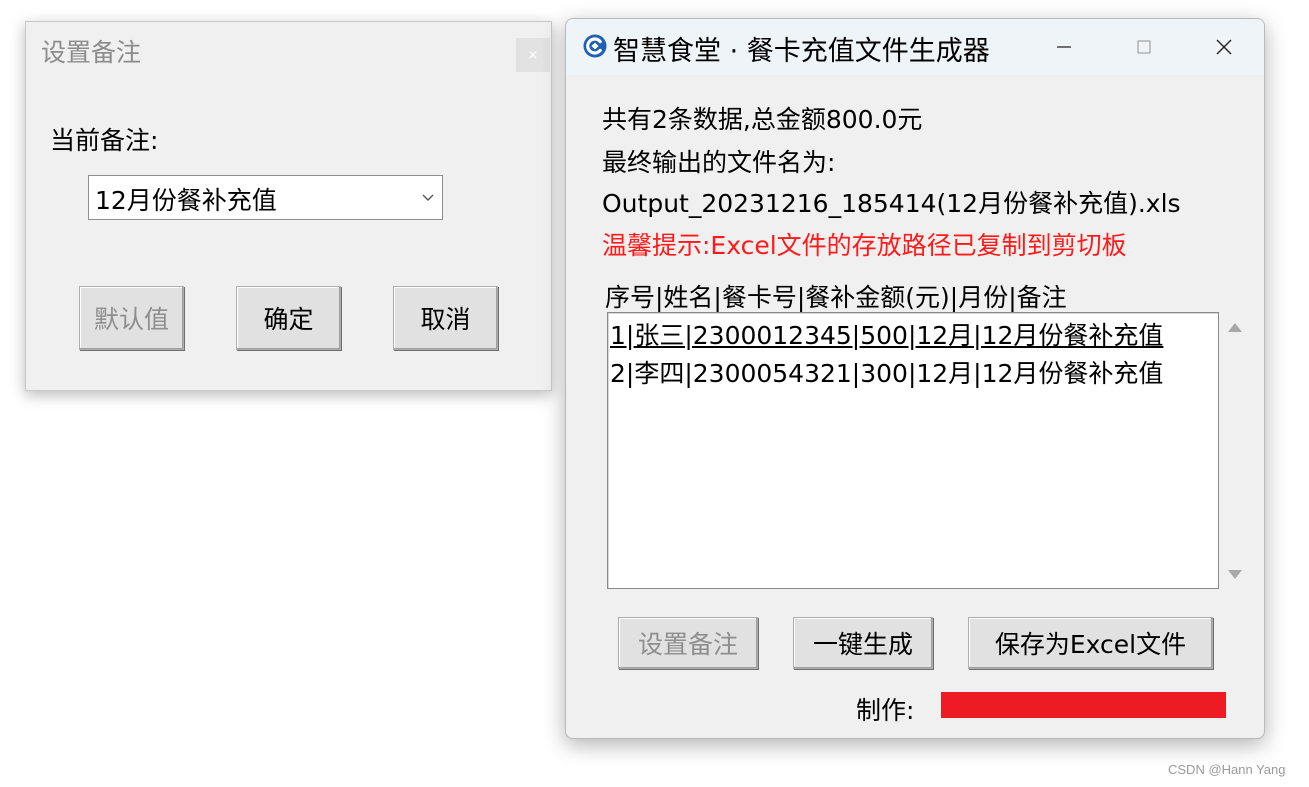 The image size is (1309, 787). Describe the element at coordinates (186, 200) in the screenshot. I see `remark-combobox-value: 12月份餐补充值` at that location.